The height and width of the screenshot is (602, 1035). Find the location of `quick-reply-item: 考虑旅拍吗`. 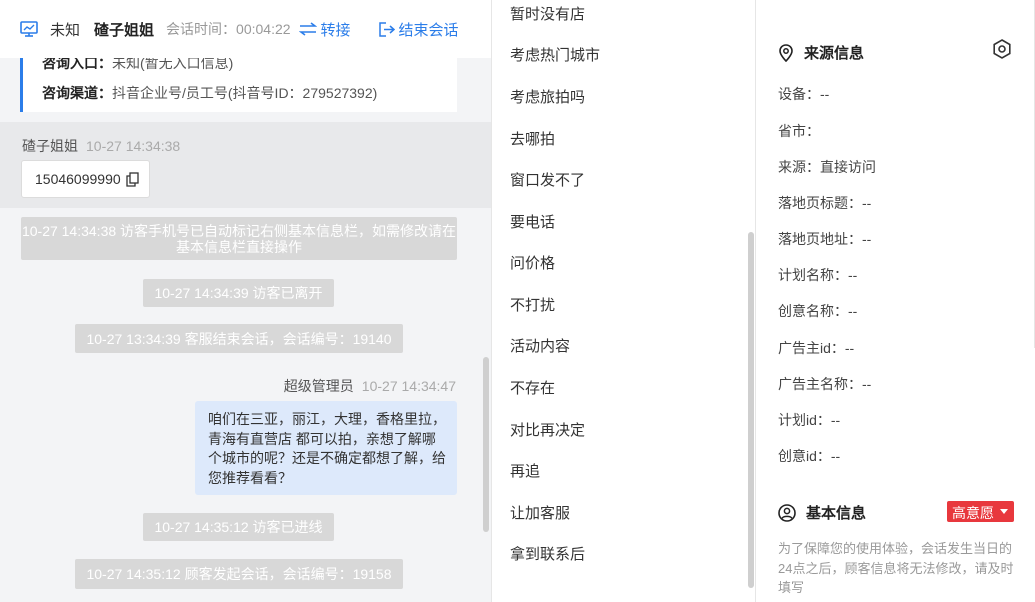

quick-reply-item: 考虑旅拍吗 is located at coordinates (547, 96).